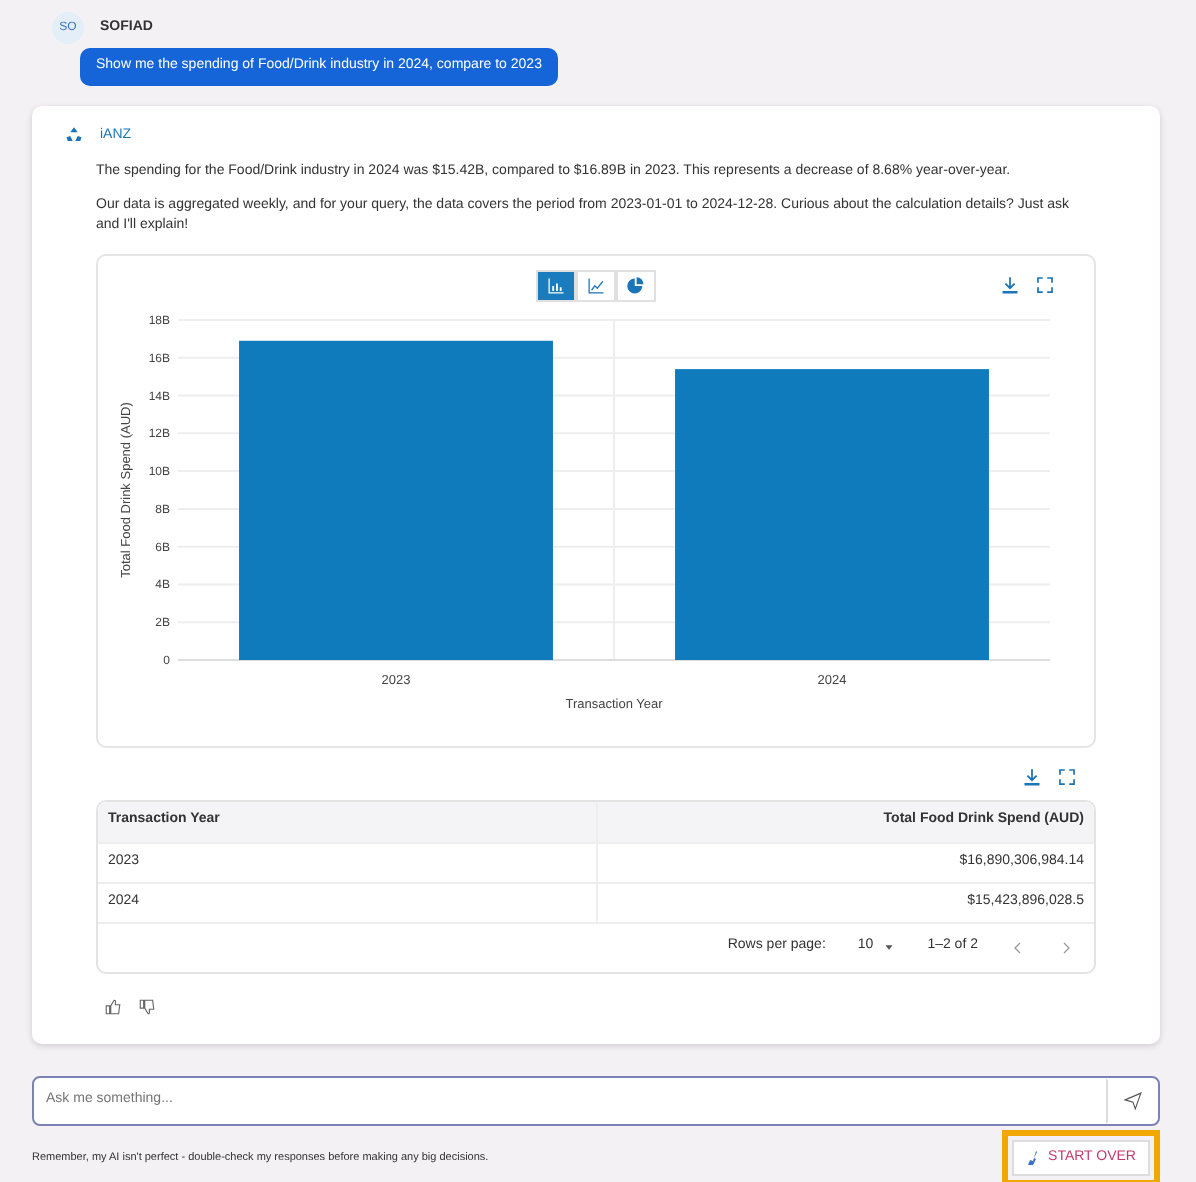 The height and width of the screenshot is (1182, 1196). What do you see at coordinates (1034, 1157) in the screenshot?
I see `broom-icon` at bounding box center [1034, 1157].